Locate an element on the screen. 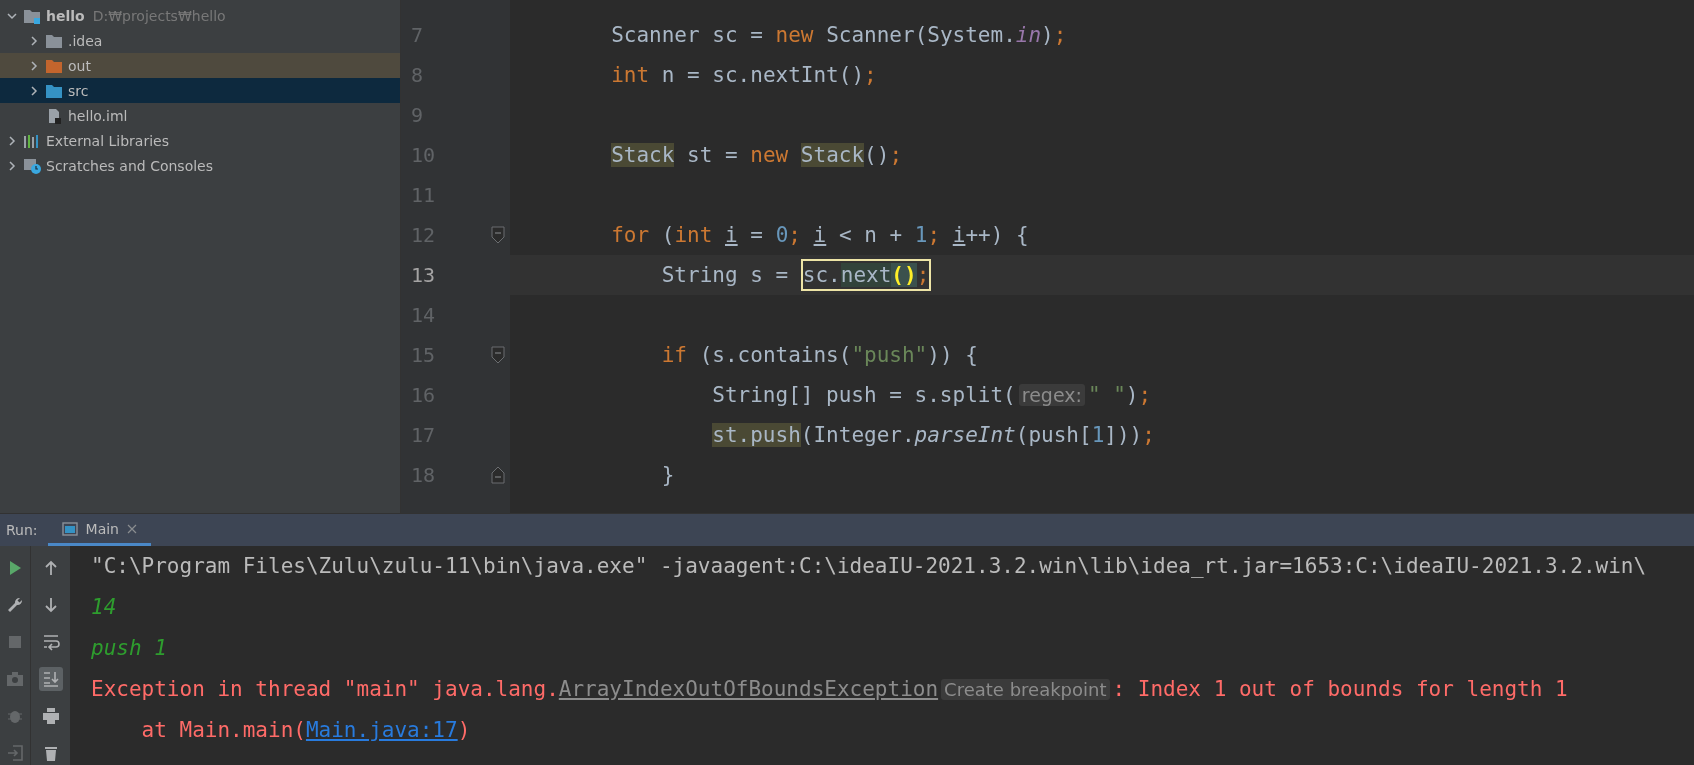 This screenshot has height=765, width=1694. source-file-link: Main.java:17 is located at coordinates (381, 730).